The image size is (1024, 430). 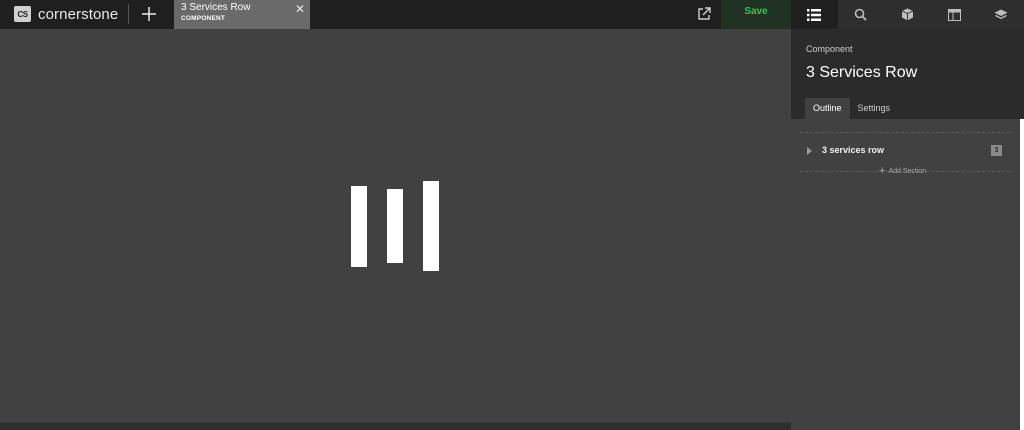 I want to click on elements-nav-button, so click(x=907, y=14).